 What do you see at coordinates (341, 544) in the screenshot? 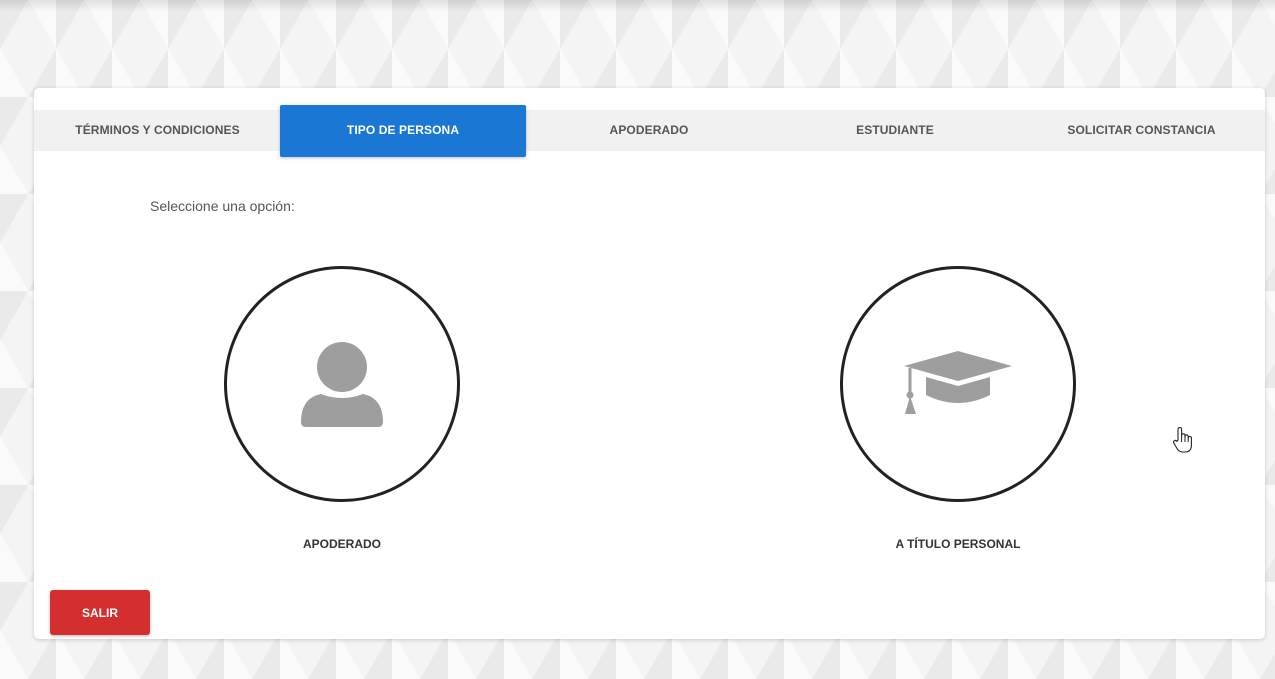
I see `option-apoderado-label: APODERADO` at bounding box center [341, 544].